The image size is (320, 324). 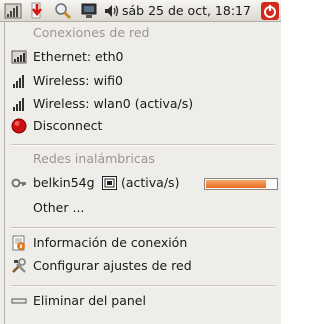 What do you see at coordinates (64, 182) in the screenshot?
I see `network-name: belkin54g` at bounding box center [64, 182].